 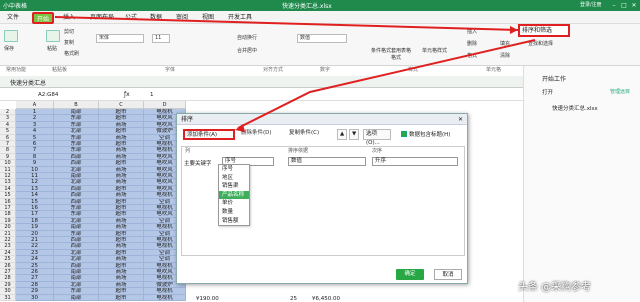 What do you see at coordinates (386, 84) in the screenshot?
I see `arrow-sort-to-dialog` at bounding box center [386, 84].